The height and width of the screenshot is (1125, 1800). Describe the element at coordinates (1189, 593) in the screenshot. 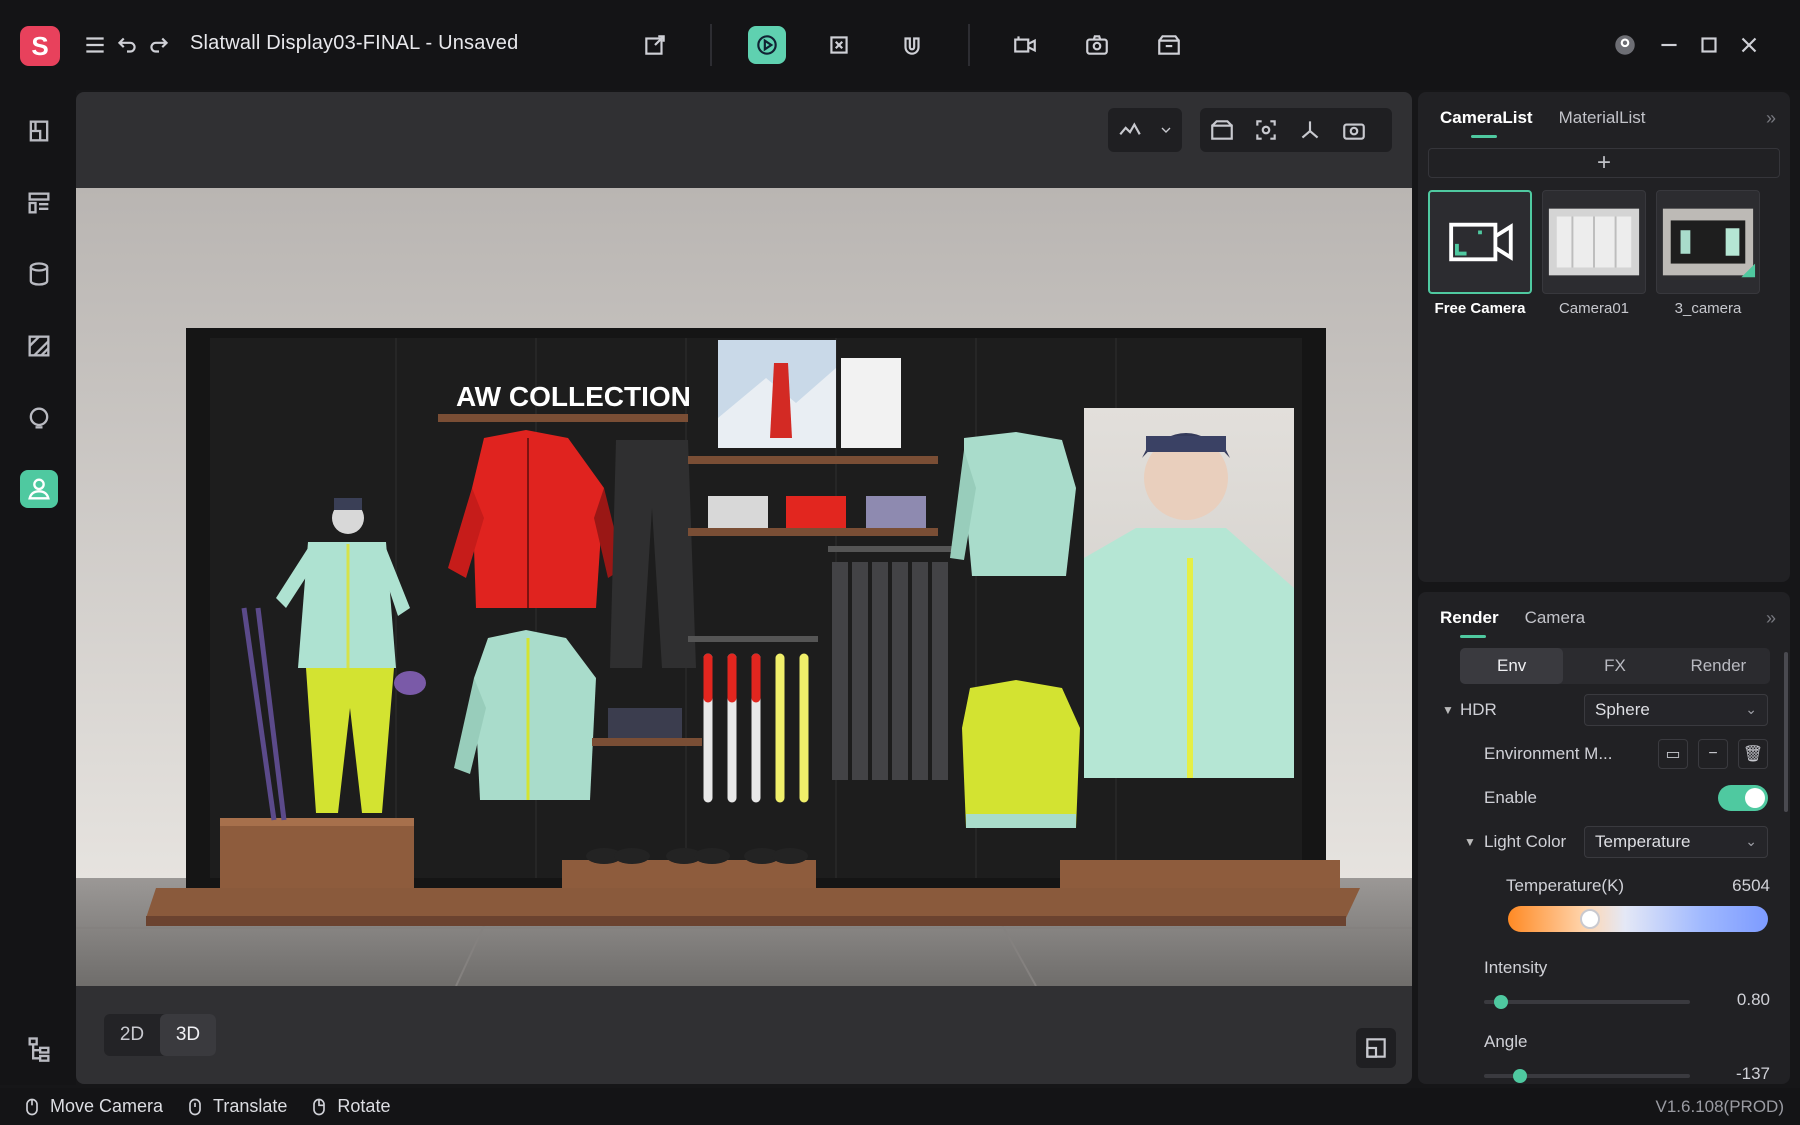

I see `large-poster` at that location.